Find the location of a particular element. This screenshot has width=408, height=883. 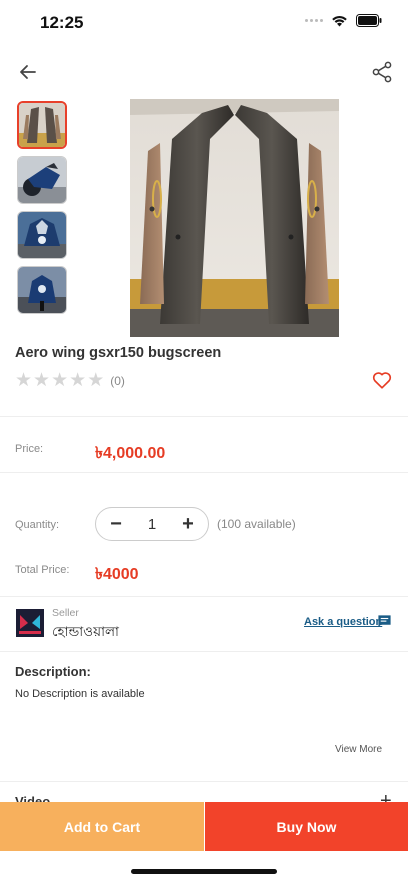

seller-name: হোন্ডাওয়ালা is located at coordinates (85, 632).